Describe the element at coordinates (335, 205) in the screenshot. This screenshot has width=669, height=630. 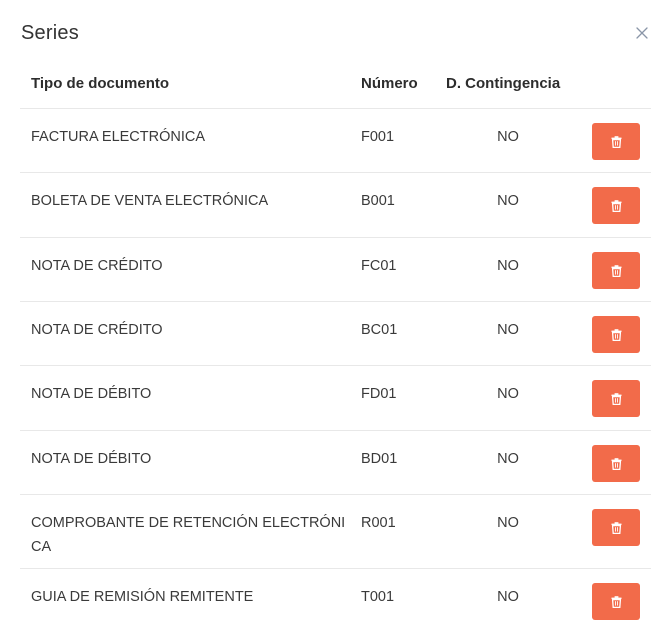
I see `table-row: BOLETA DE VENTA ELECTRÓNICA B001 NO` at that location.